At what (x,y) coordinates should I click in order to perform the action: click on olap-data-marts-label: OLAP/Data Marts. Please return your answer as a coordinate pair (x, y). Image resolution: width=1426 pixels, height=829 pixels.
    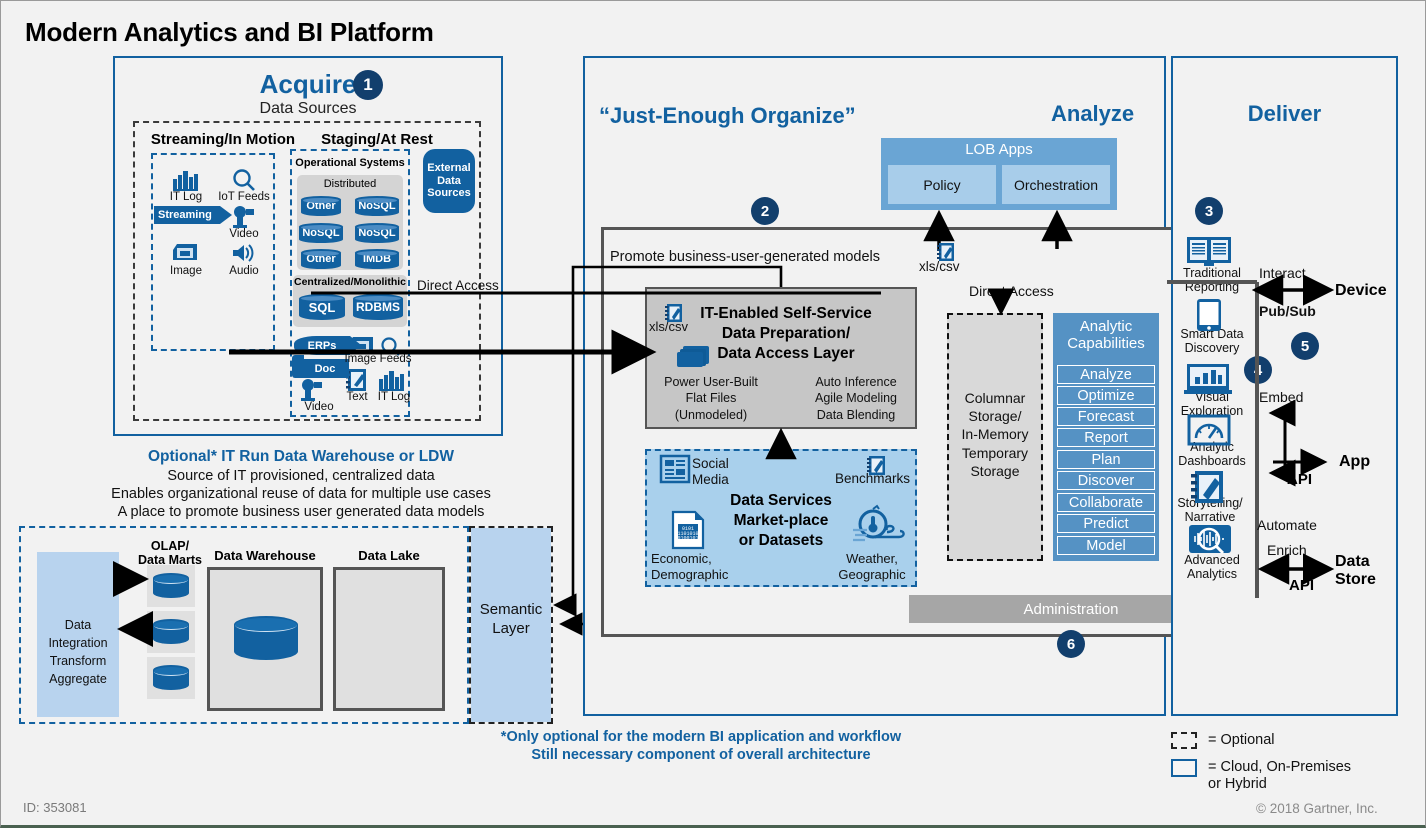
    Looking at the image, I should click on (170, 553).